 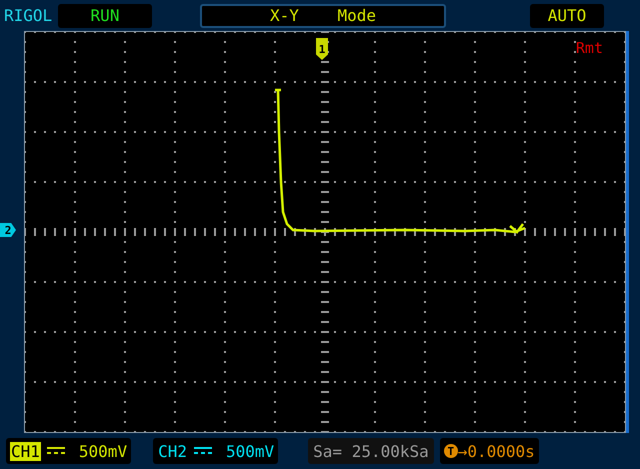 I want to click on channel-marker: 2, so click(x=8, y=230).